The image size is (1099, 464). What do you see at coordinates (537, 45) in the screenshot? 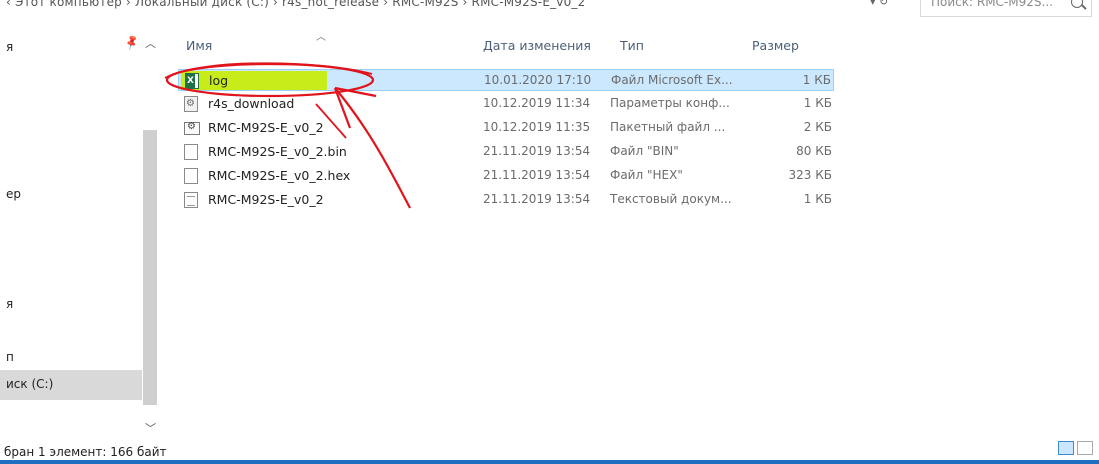
I see `column-header-date: Дата изменения` at bounding box center [537, 45].